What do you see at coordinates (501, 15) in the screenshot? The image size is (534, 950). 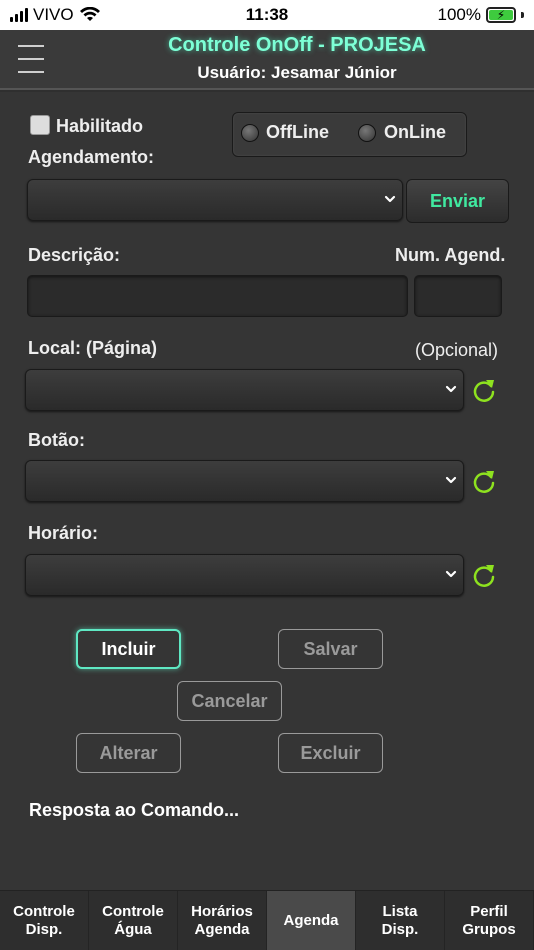 I see `battery-icon: ⚡` at bounding box center [501, 15].